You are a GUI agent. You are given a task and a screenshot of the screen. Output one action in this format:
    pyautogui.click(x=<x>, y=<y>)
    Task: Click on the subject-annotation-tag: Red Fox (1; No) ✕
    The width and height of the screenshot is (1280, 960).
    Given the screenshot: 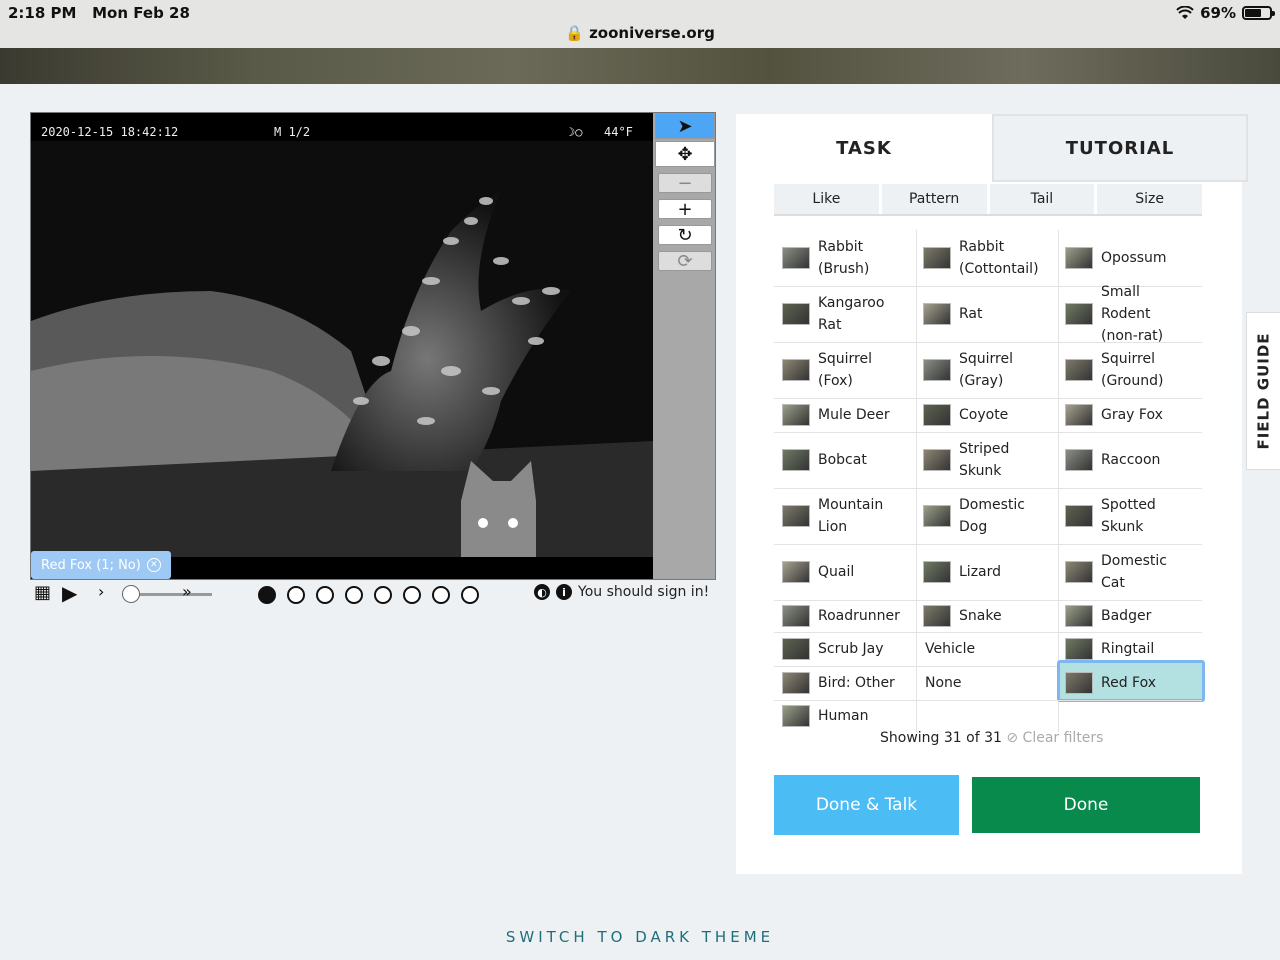 What is the action you would take?
    pyautogui.click(x=101, y=565)
    